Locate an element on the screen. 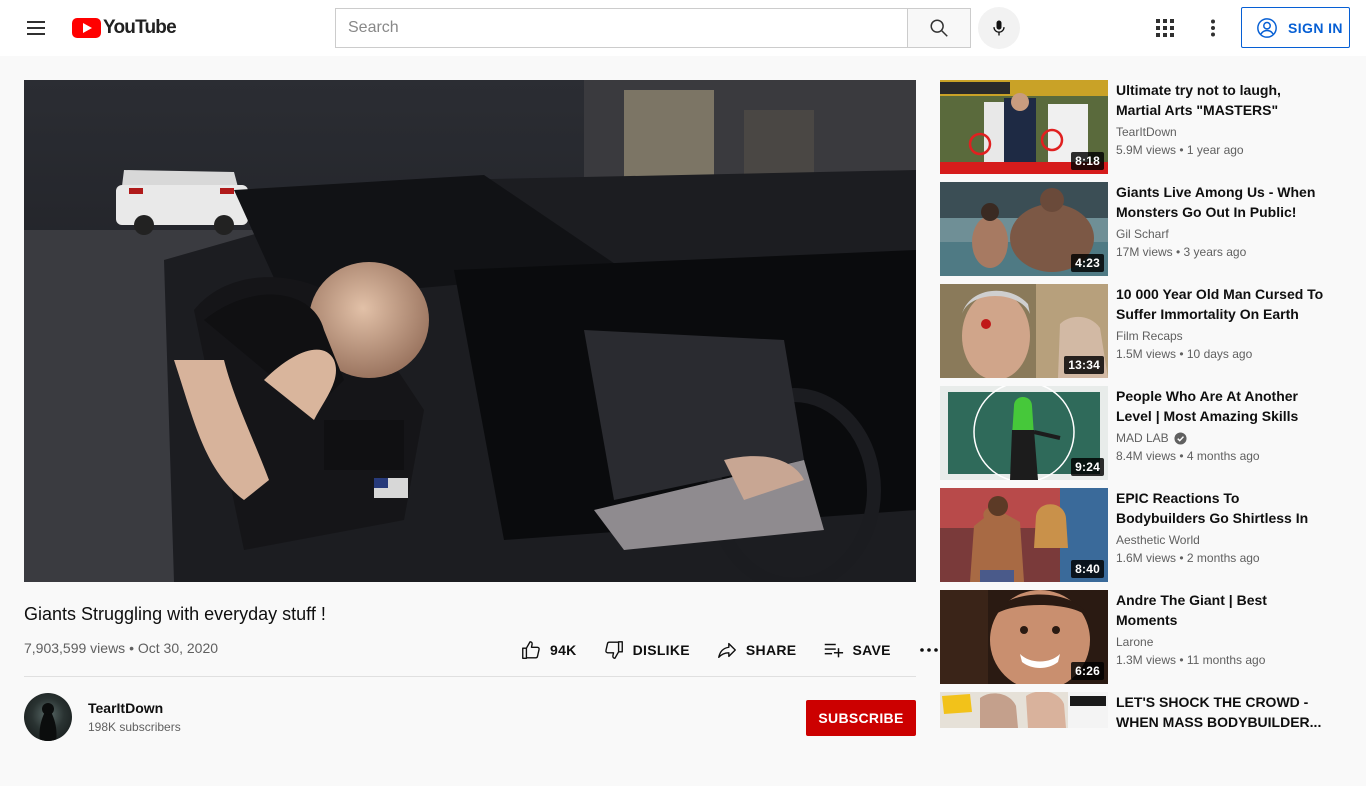 Image resolution: width=1366 pixels, height=786 pixels. recommendation-stats: 5.9M views • 1 year ago is located at coordinates (1180, 150).